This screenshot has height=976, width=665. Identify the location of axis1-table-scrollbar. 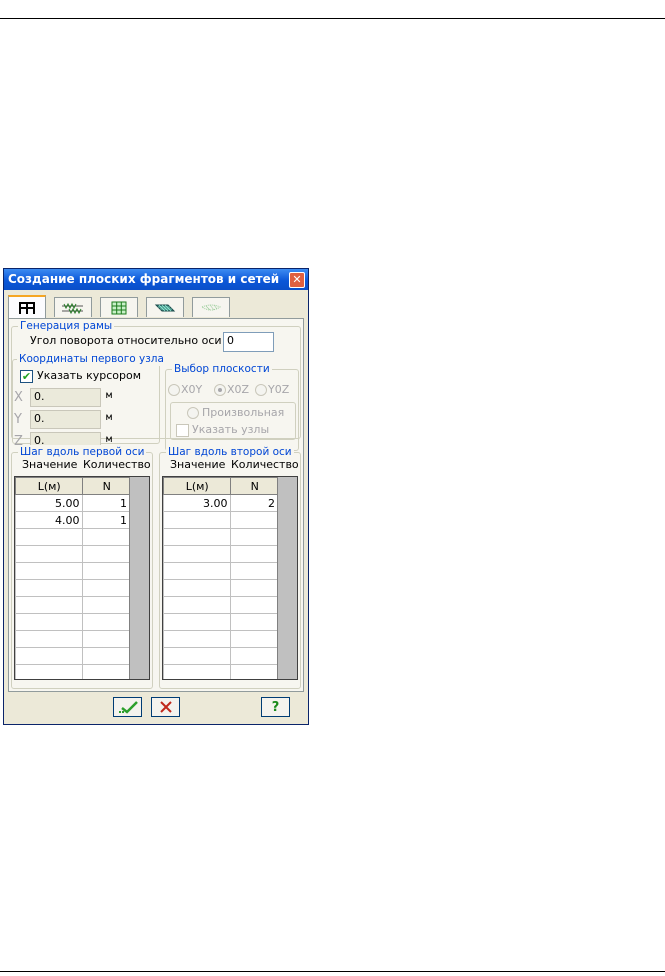
(139, 578).